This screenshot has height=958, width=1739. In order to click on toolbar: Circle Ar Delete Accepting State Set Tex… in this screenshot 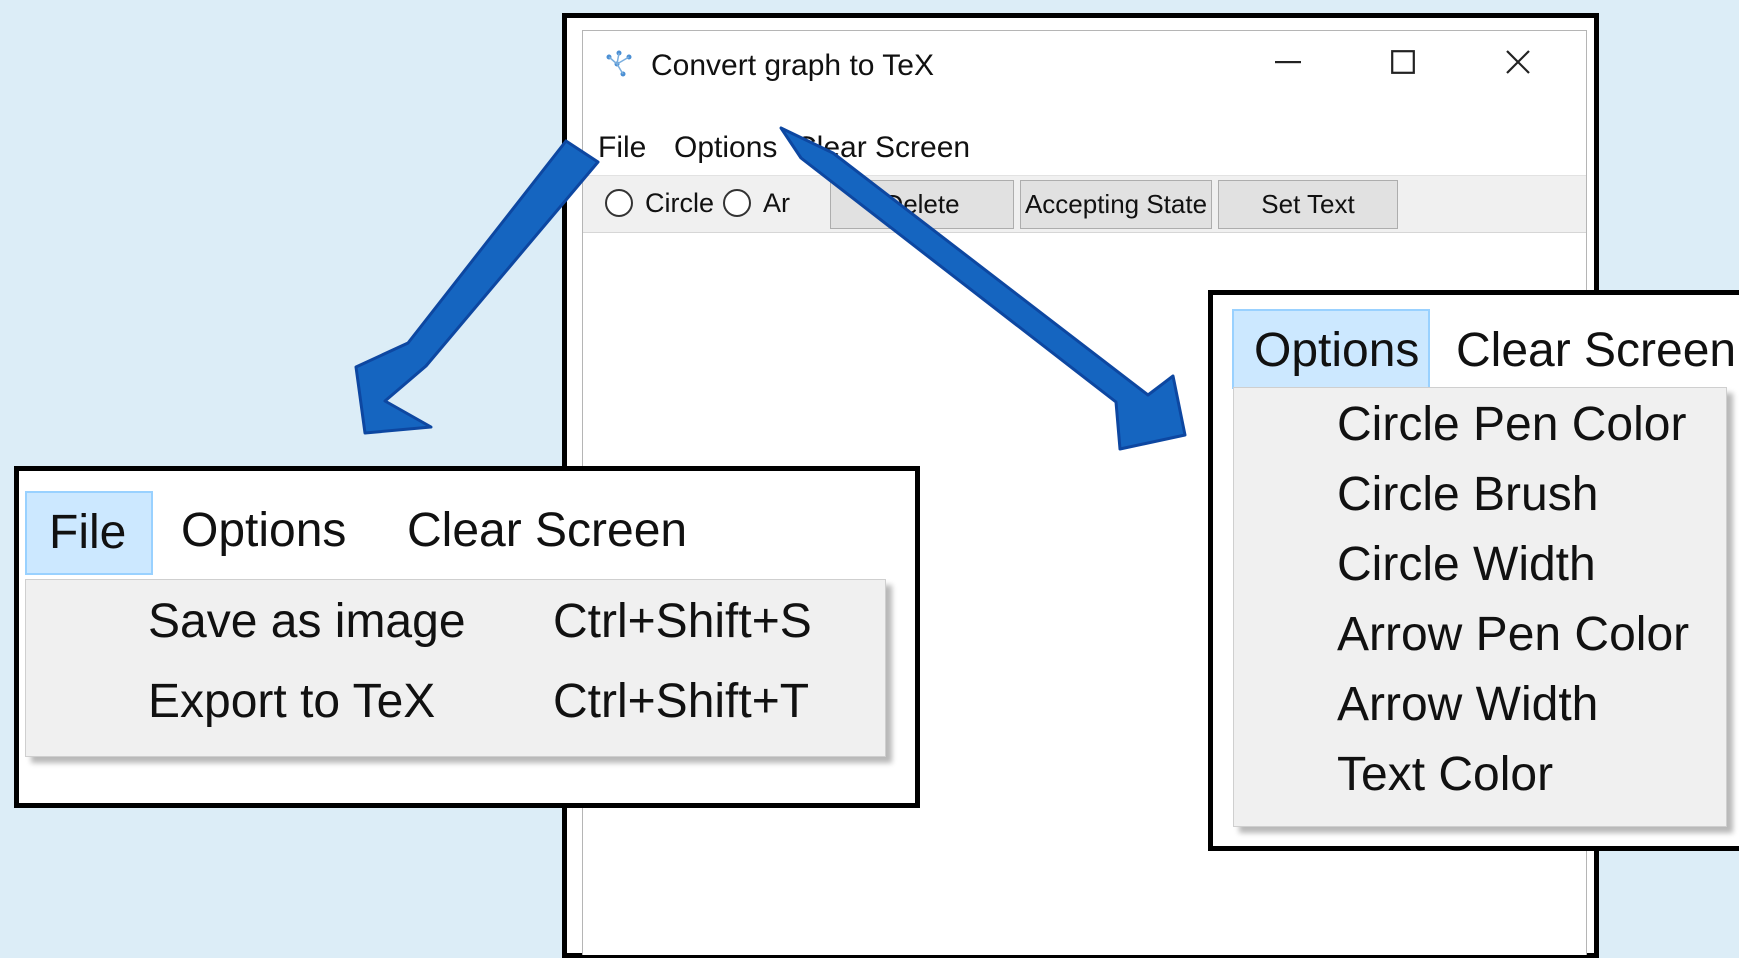, I will do `click(1084, 204)`.